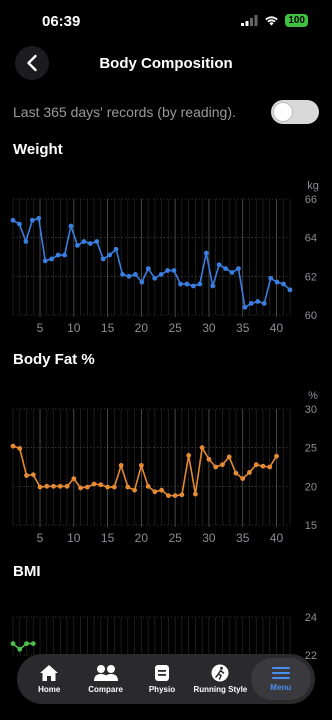  I want to click on tab-menu: Menu, so click(280, 679).